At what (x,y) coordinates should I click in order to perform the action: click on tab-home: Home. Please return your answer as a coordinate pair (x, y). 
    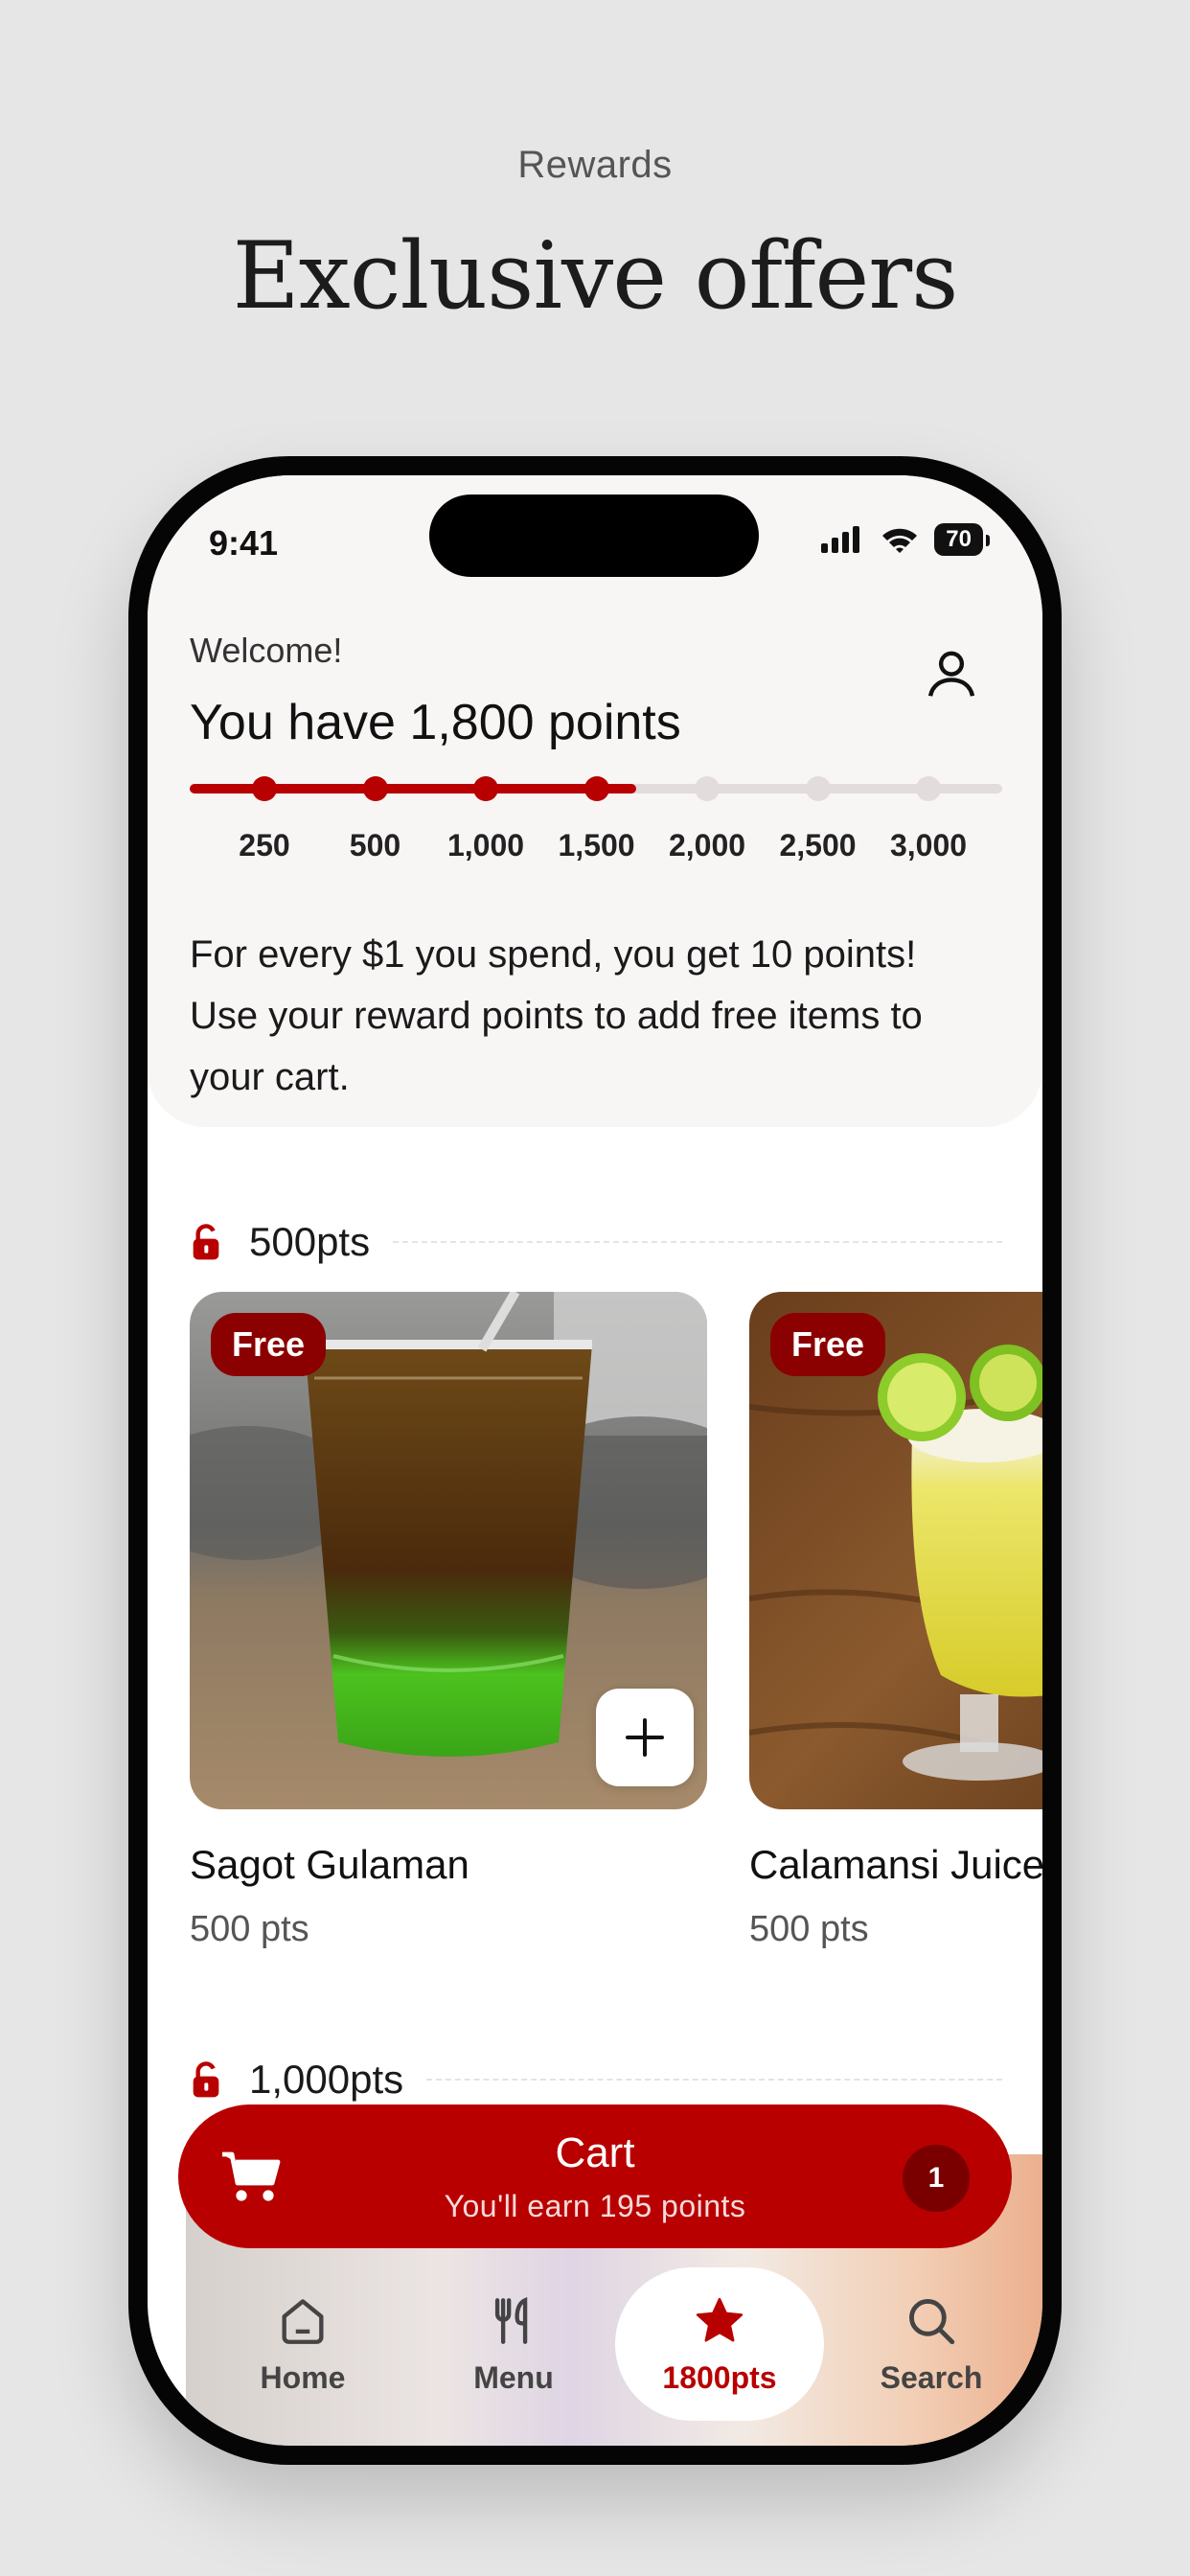
    Looking at the image, I should click on (303, 2344).